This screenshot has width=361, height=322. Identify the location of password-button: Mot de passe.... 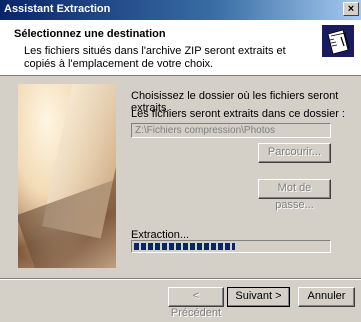
(294, 195).